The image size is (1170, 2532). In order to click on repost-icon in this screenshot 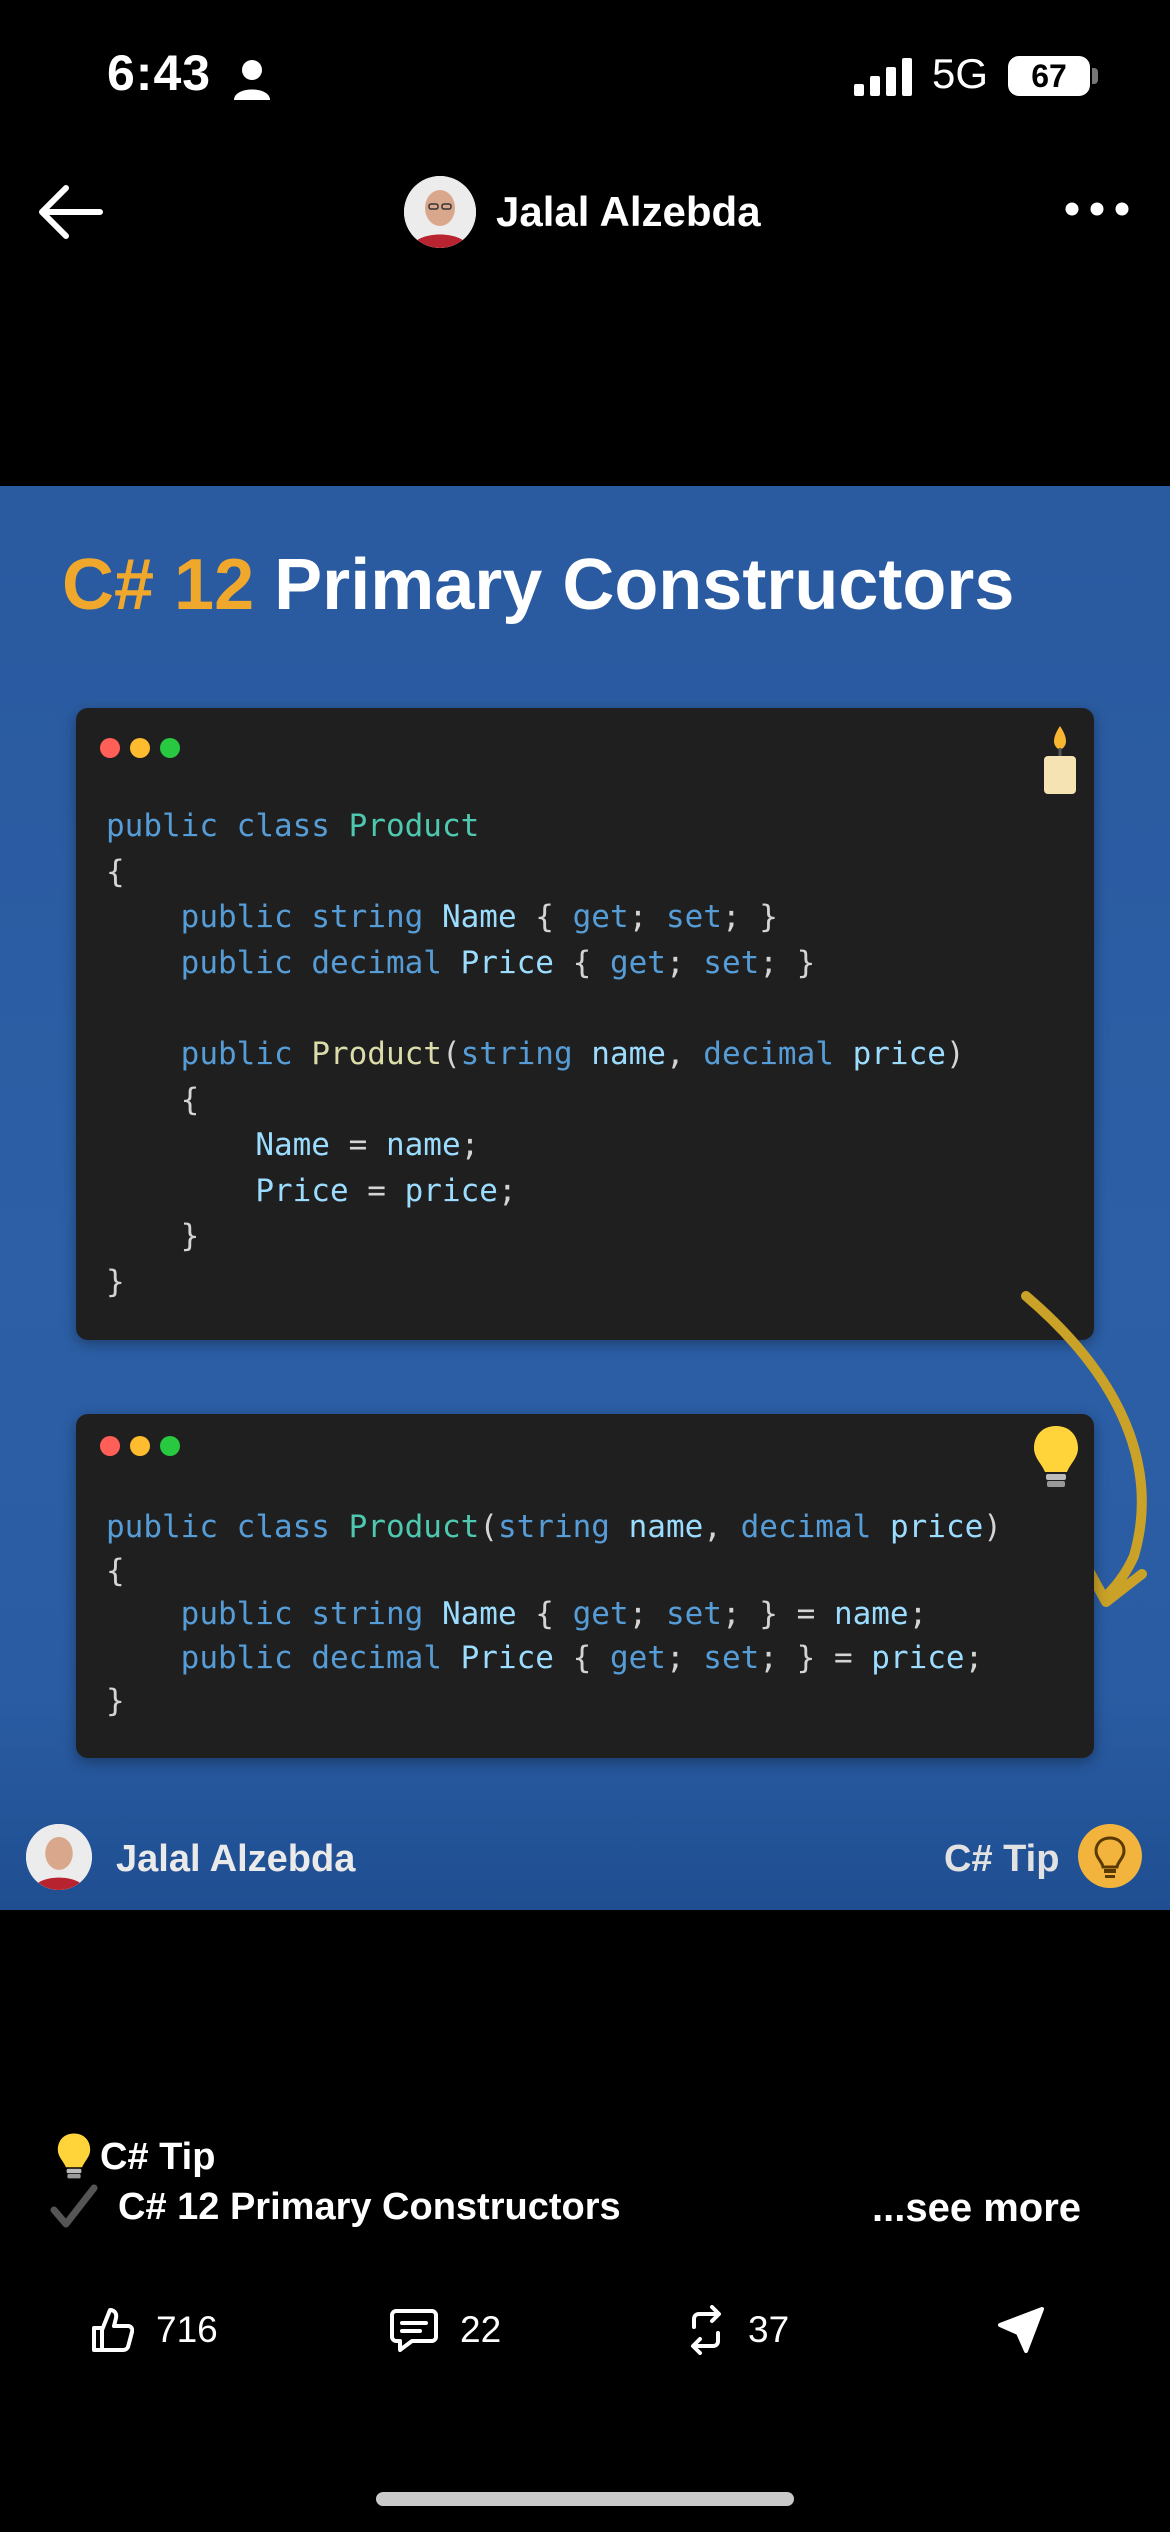, I will do `click(706, 2330)`.